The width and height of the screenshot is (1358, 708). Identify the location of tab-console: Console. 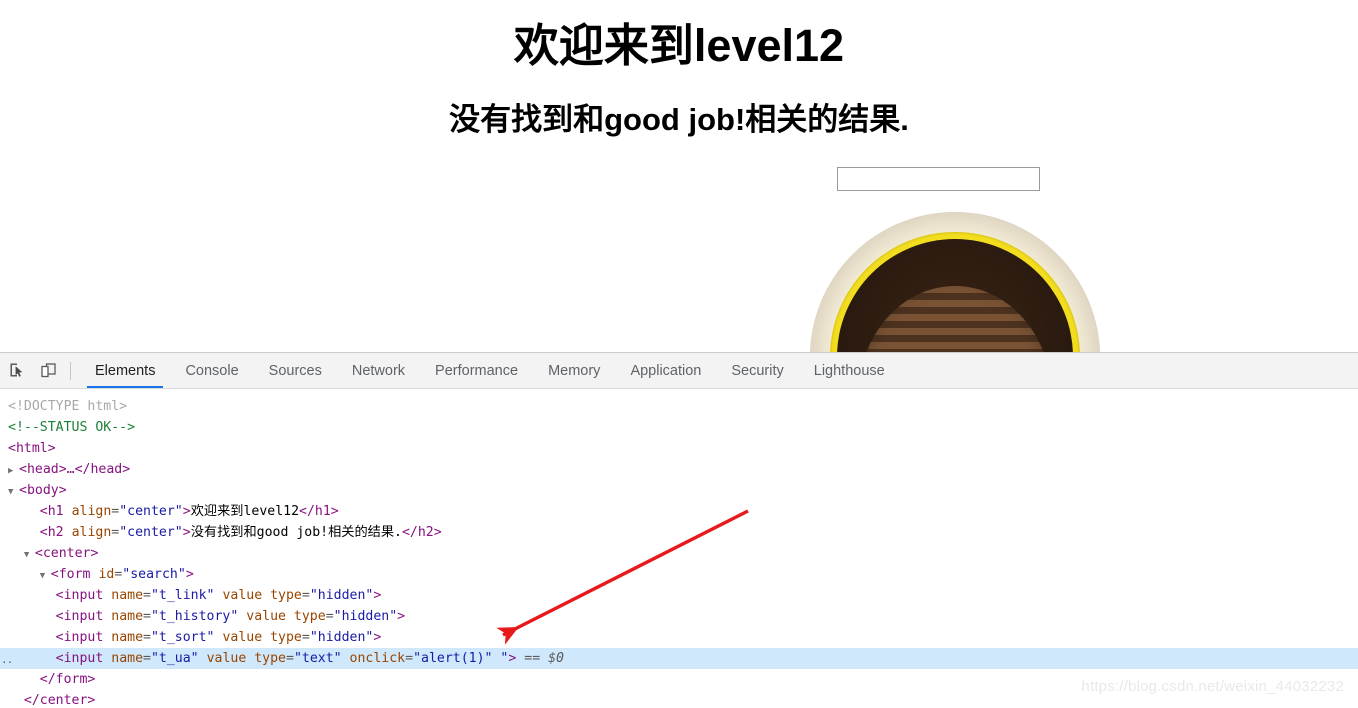
(211, 370).